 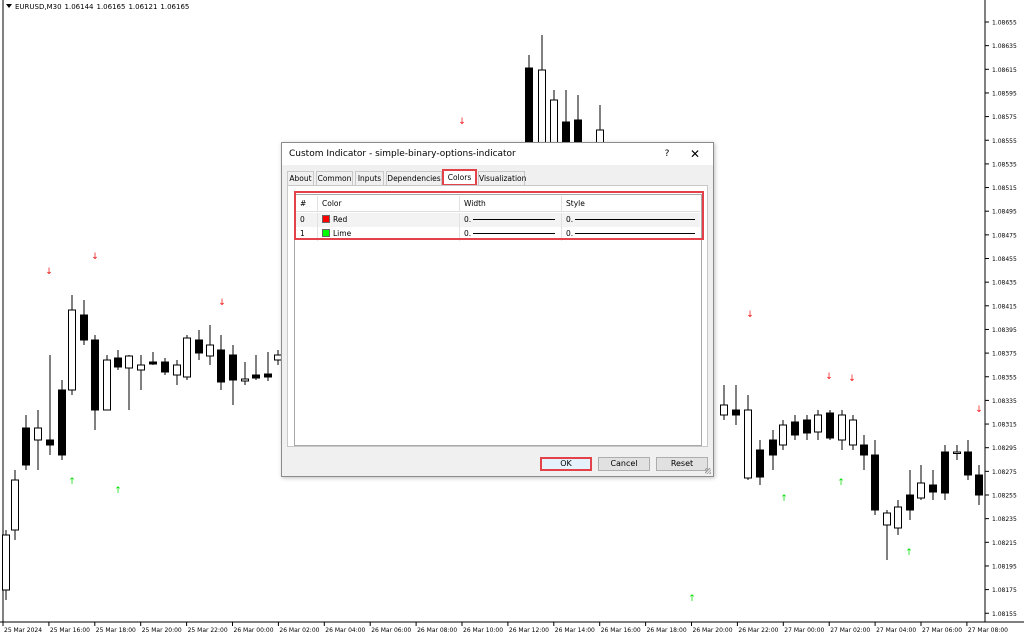 What do you see at coordinates (988, 630) in the screenshot?
I see `time-axis-label: 27 Mar 08:00` at bounding box center [988, 630].